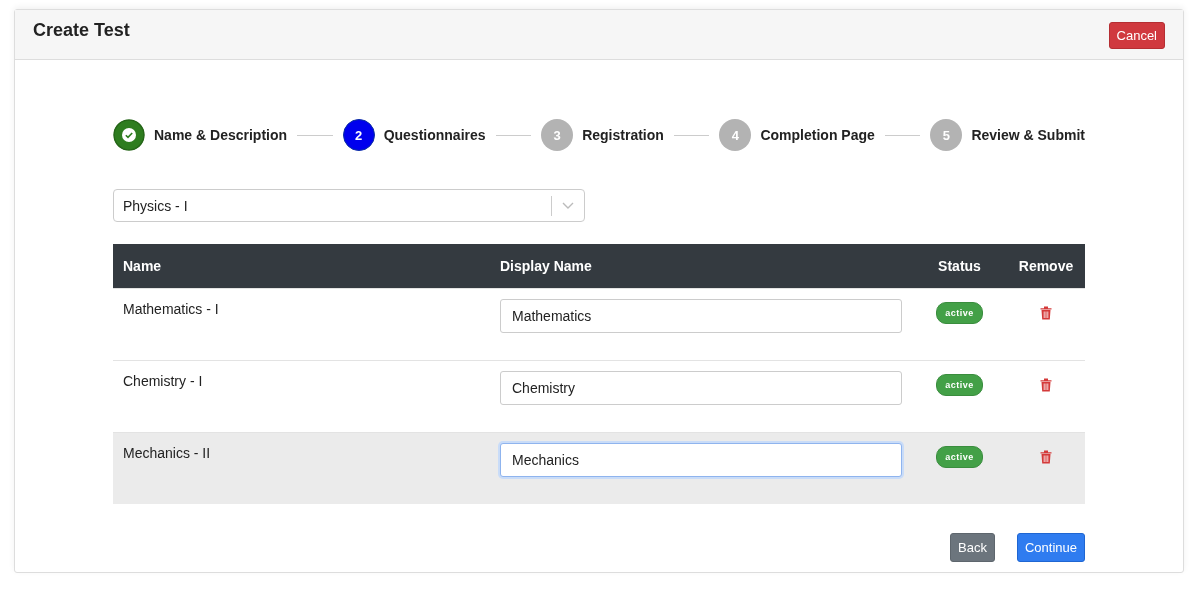 This screenshot has height=600, width=1200. I want to click on step-number: 4, so click(735, 135).